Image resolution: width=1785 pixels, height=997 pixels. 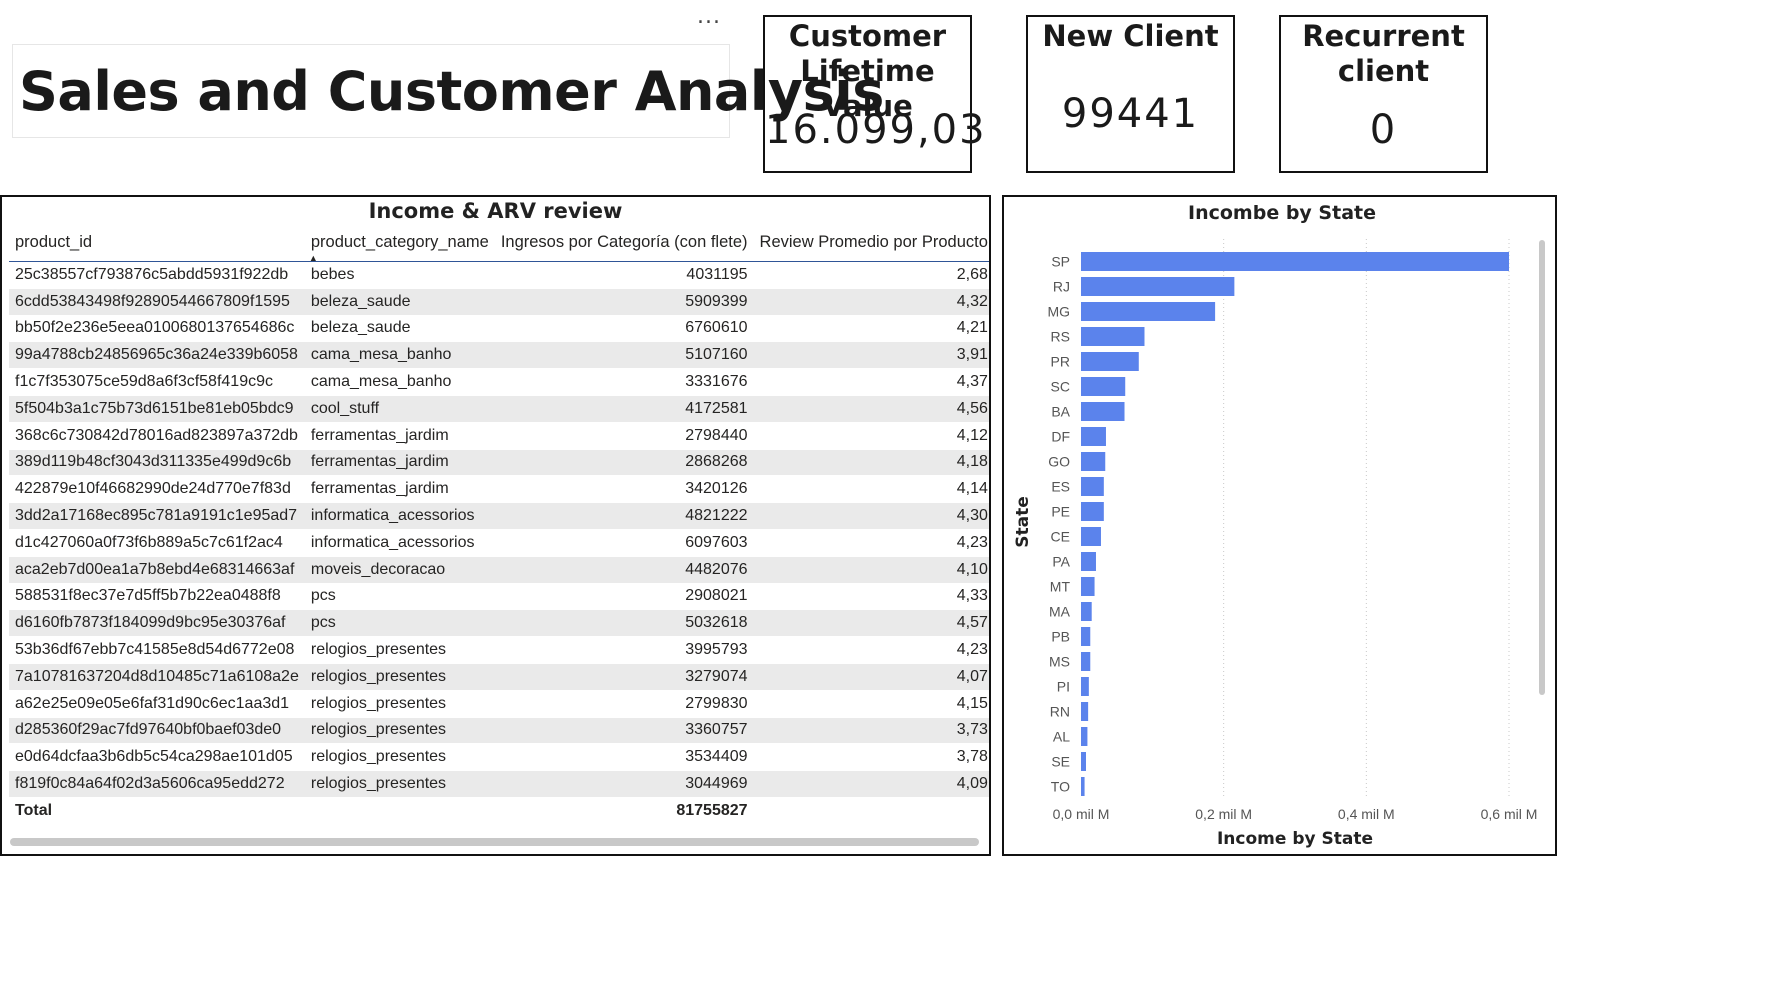 What do you see at coordinates (313, 258) in the screenshot?
I see `sort-ascending-icon: ▲` at bounding box center [313, 258].